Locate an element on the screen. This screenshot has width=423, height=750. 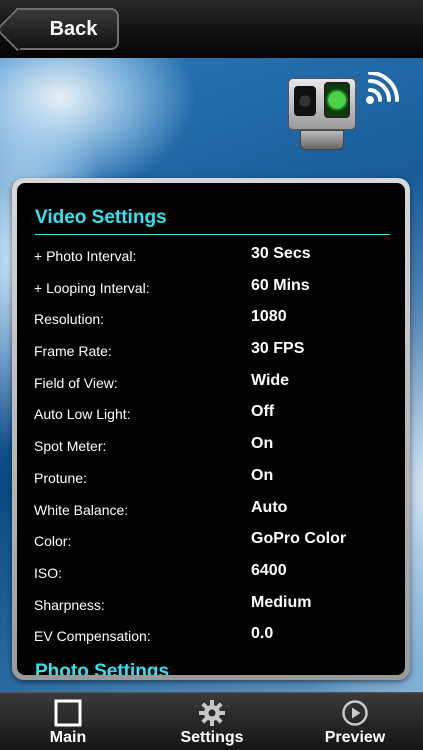
setting-row-looping-interval: + Looping Interval: 60 Mins is located at coordinates (211, 286).